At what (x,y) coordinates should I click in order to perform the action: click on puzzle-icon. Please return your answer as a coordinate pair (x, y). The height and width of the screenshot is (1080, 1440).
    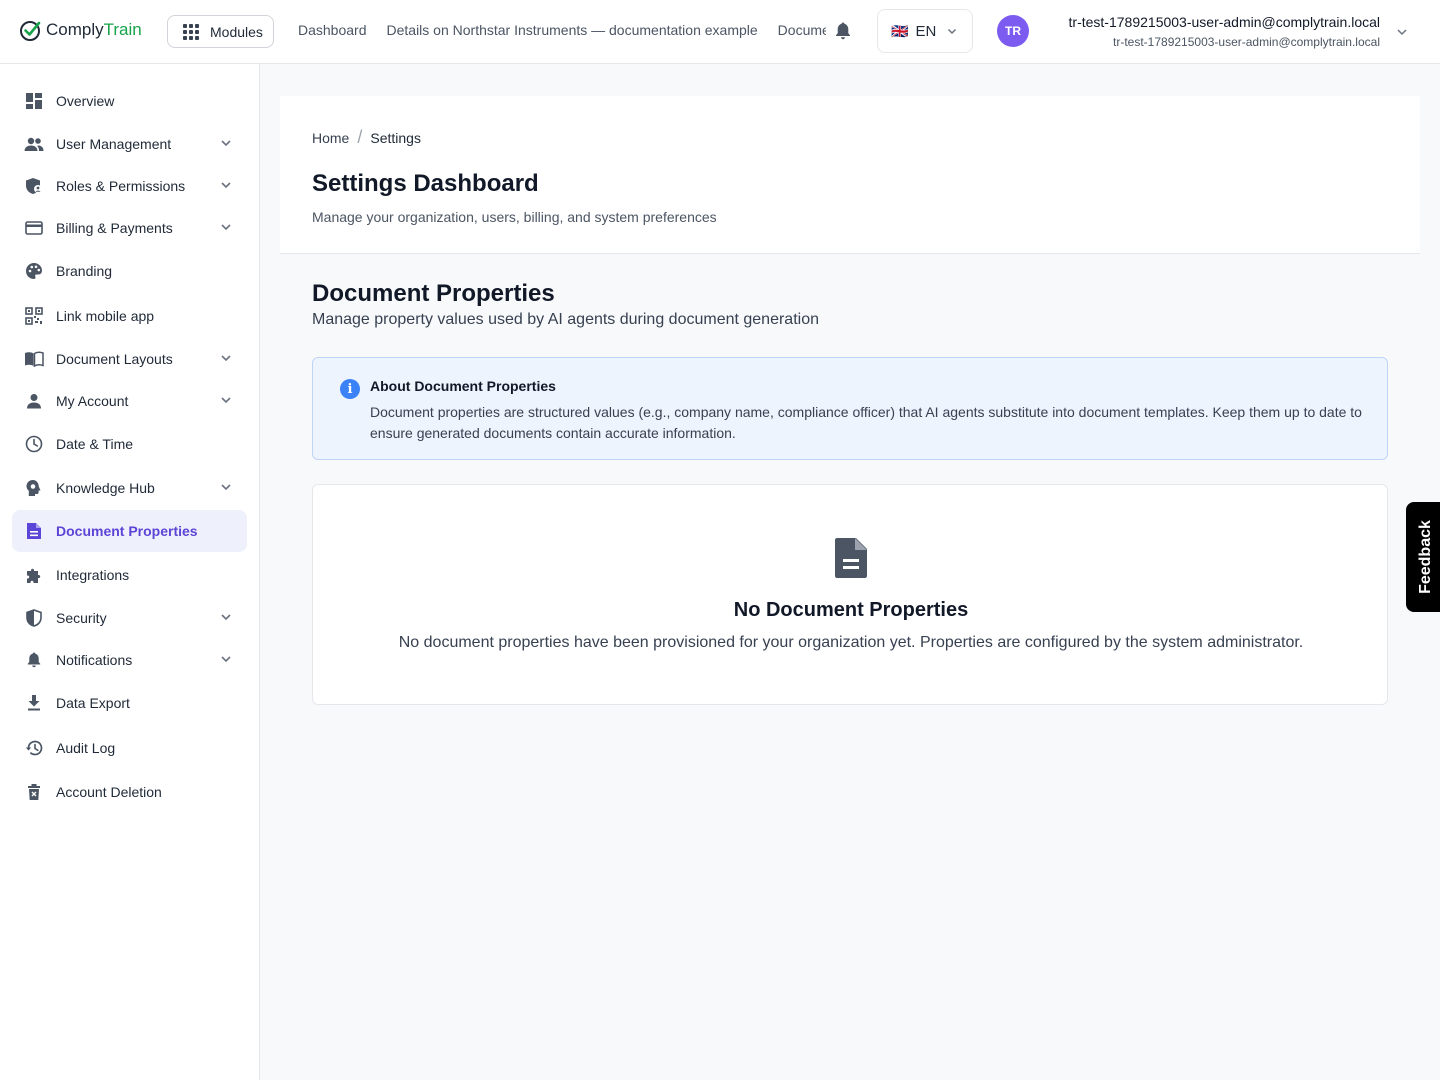
    Looking at the image, I should click on (34, 575).